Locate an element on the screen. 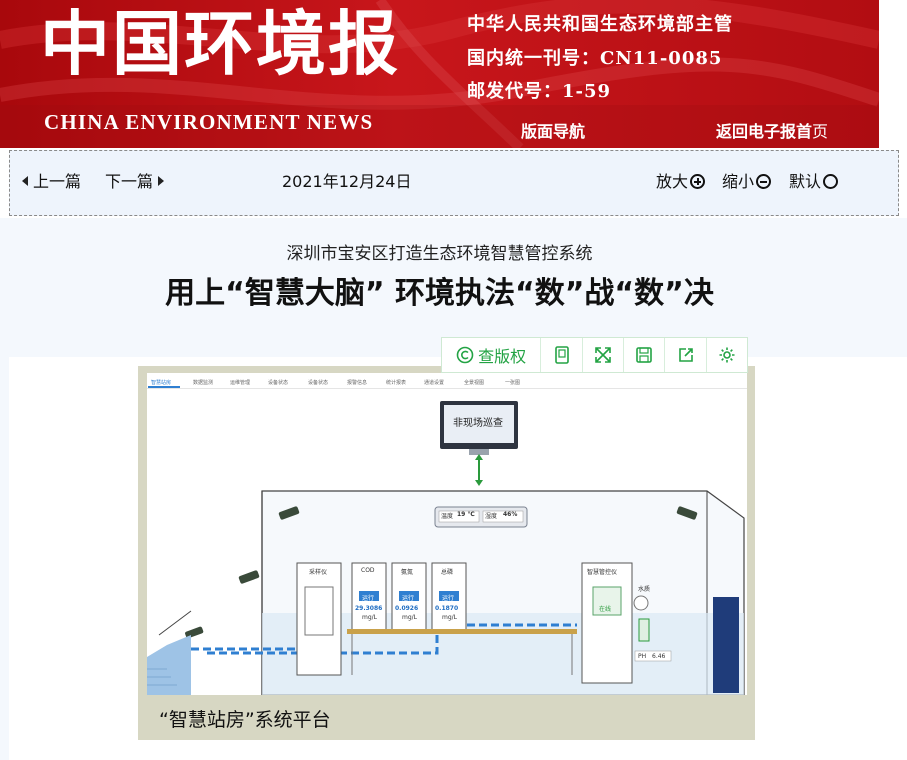  image-toolbar: 查版权 is located at coordinates (594, 355).